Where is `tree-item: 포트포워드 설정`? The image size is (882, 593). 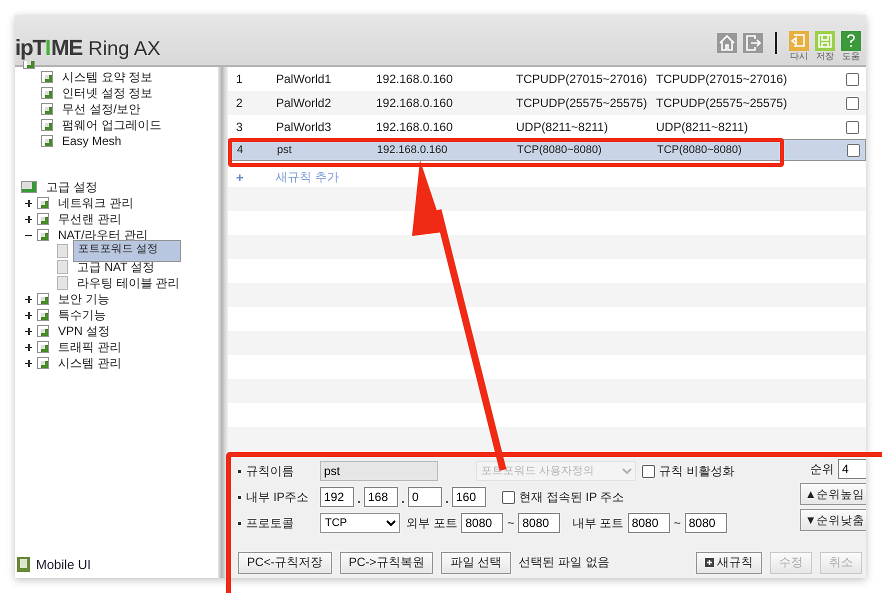 tree-item: 포트포워드 설정 is located at coordinates (127, 251).